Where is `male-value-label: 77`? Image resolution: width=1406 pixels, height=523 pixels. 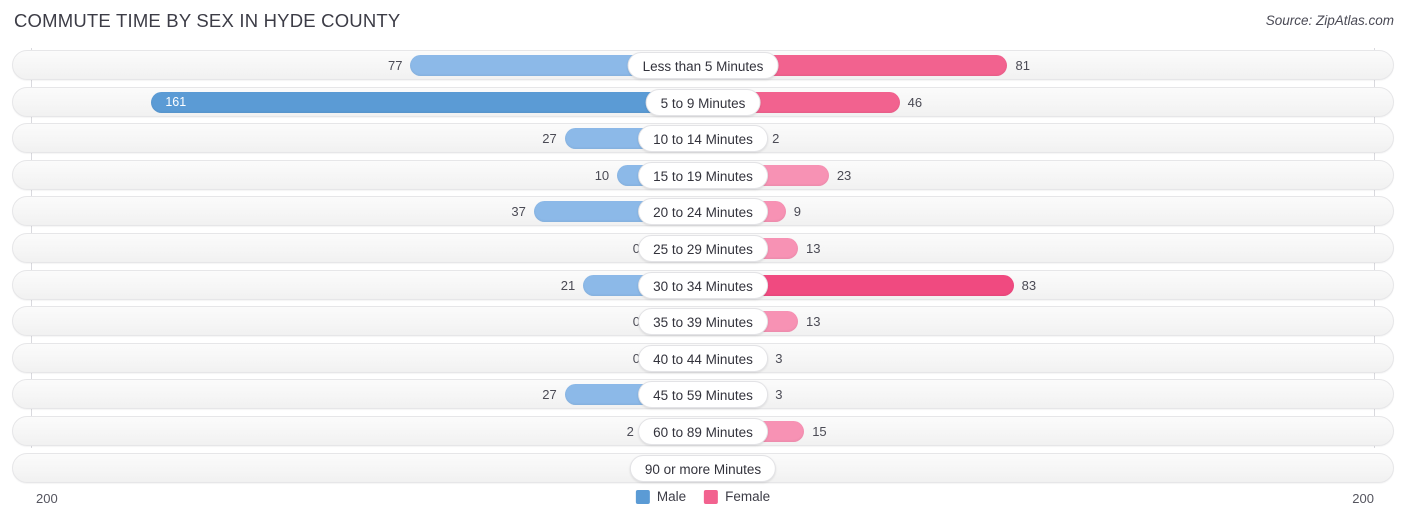 male-value-label: 77 is located at coordinates (395, 65).